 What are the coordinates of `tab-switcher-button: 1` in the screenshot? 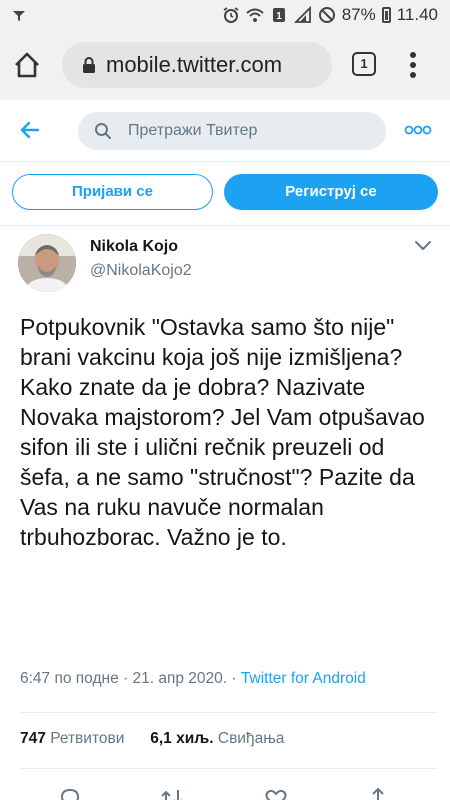 It's located at (364, 64).